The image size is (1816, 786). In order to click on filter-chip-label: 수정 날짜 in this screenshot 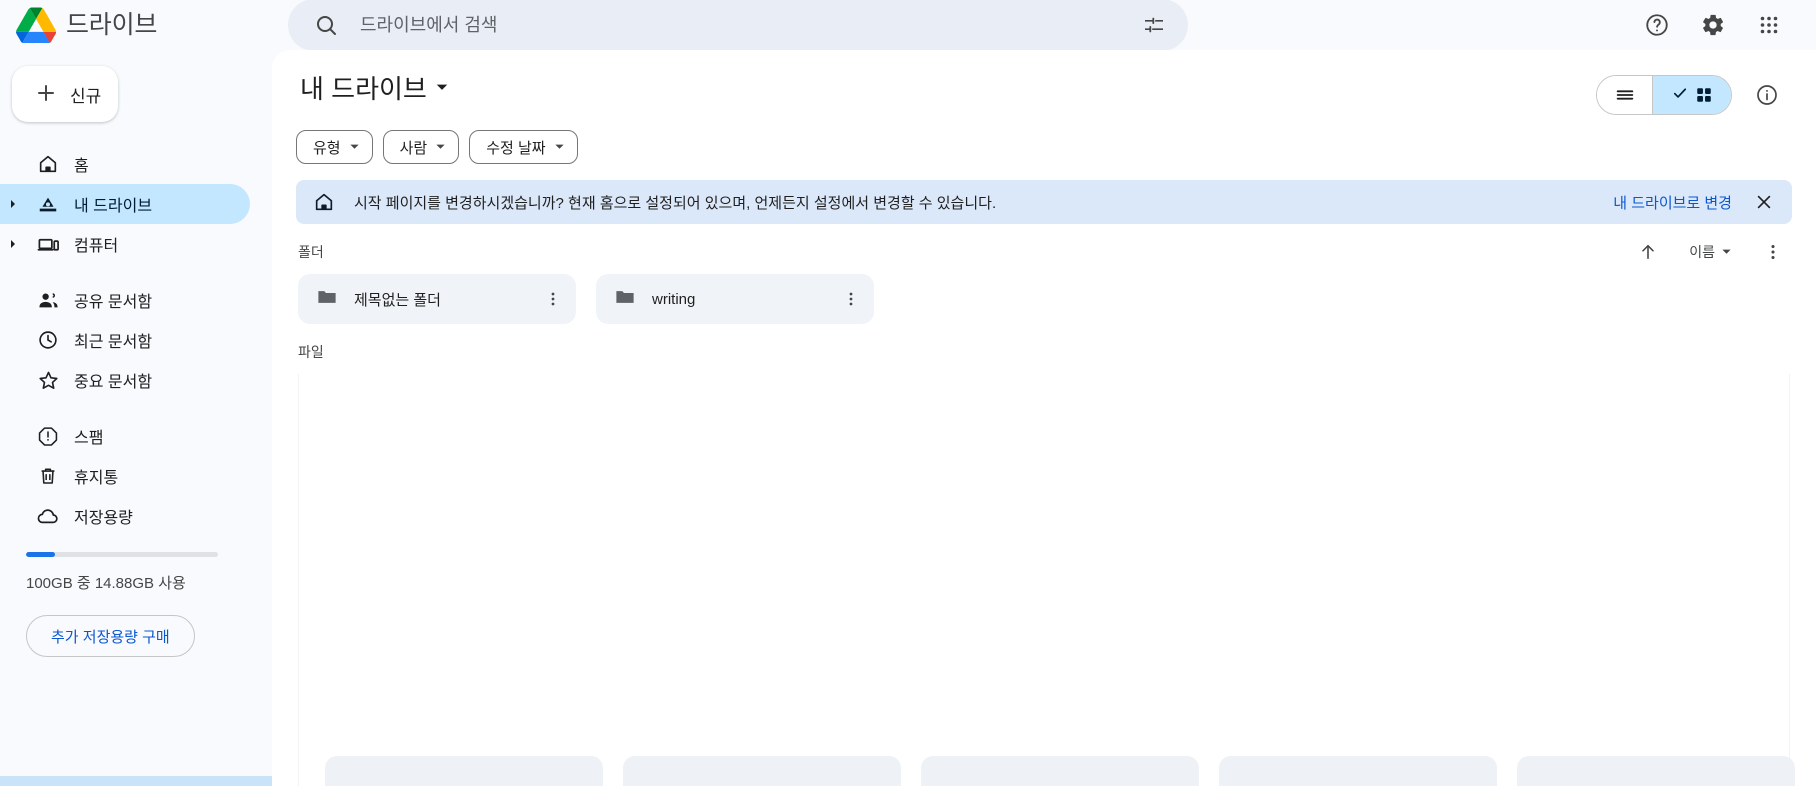, I will do `click(516, 148)`.